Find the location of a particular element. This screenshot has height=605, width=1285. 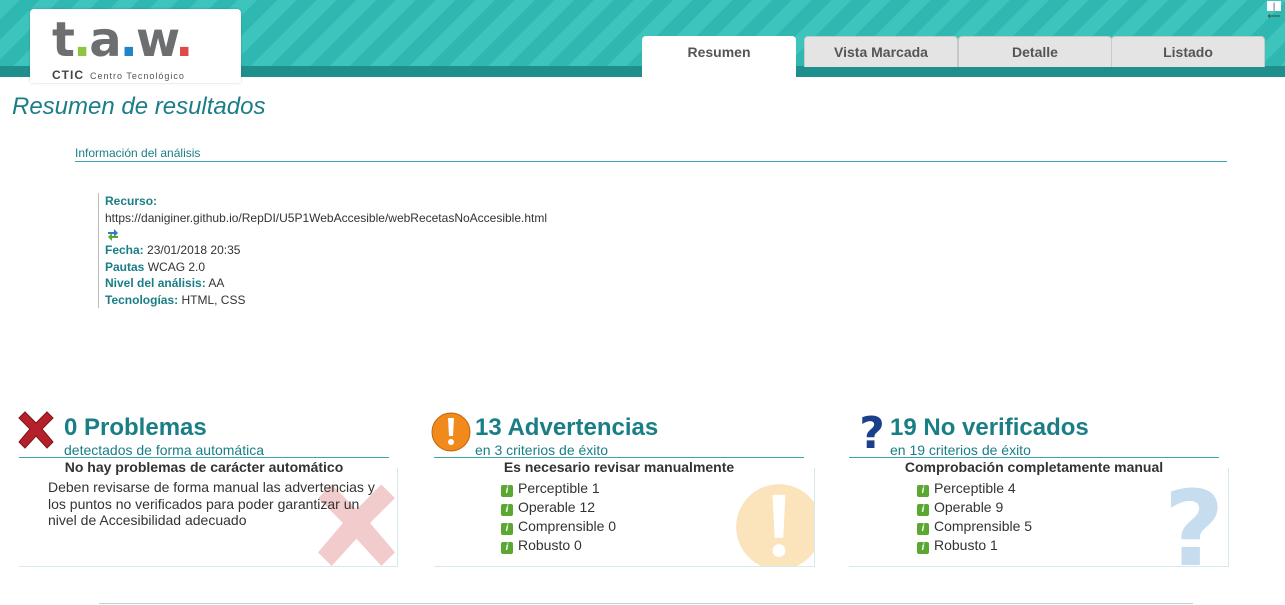

question-watermark-icon: ? is located at coordinates (1194, 521).